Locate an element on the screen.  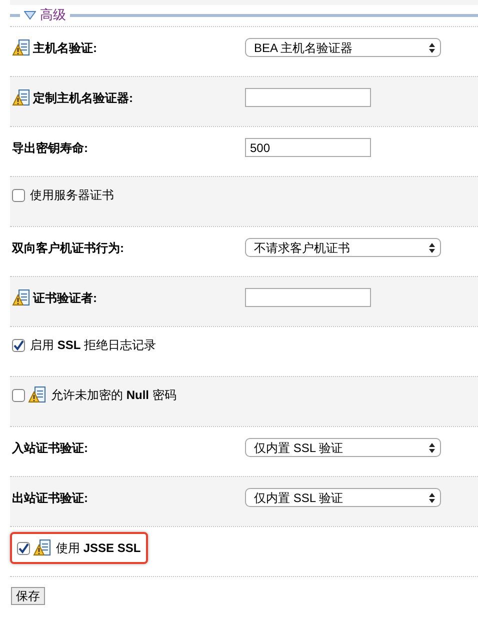
field-label: 定制主机名验证器: is located at coordinates (83, 98).